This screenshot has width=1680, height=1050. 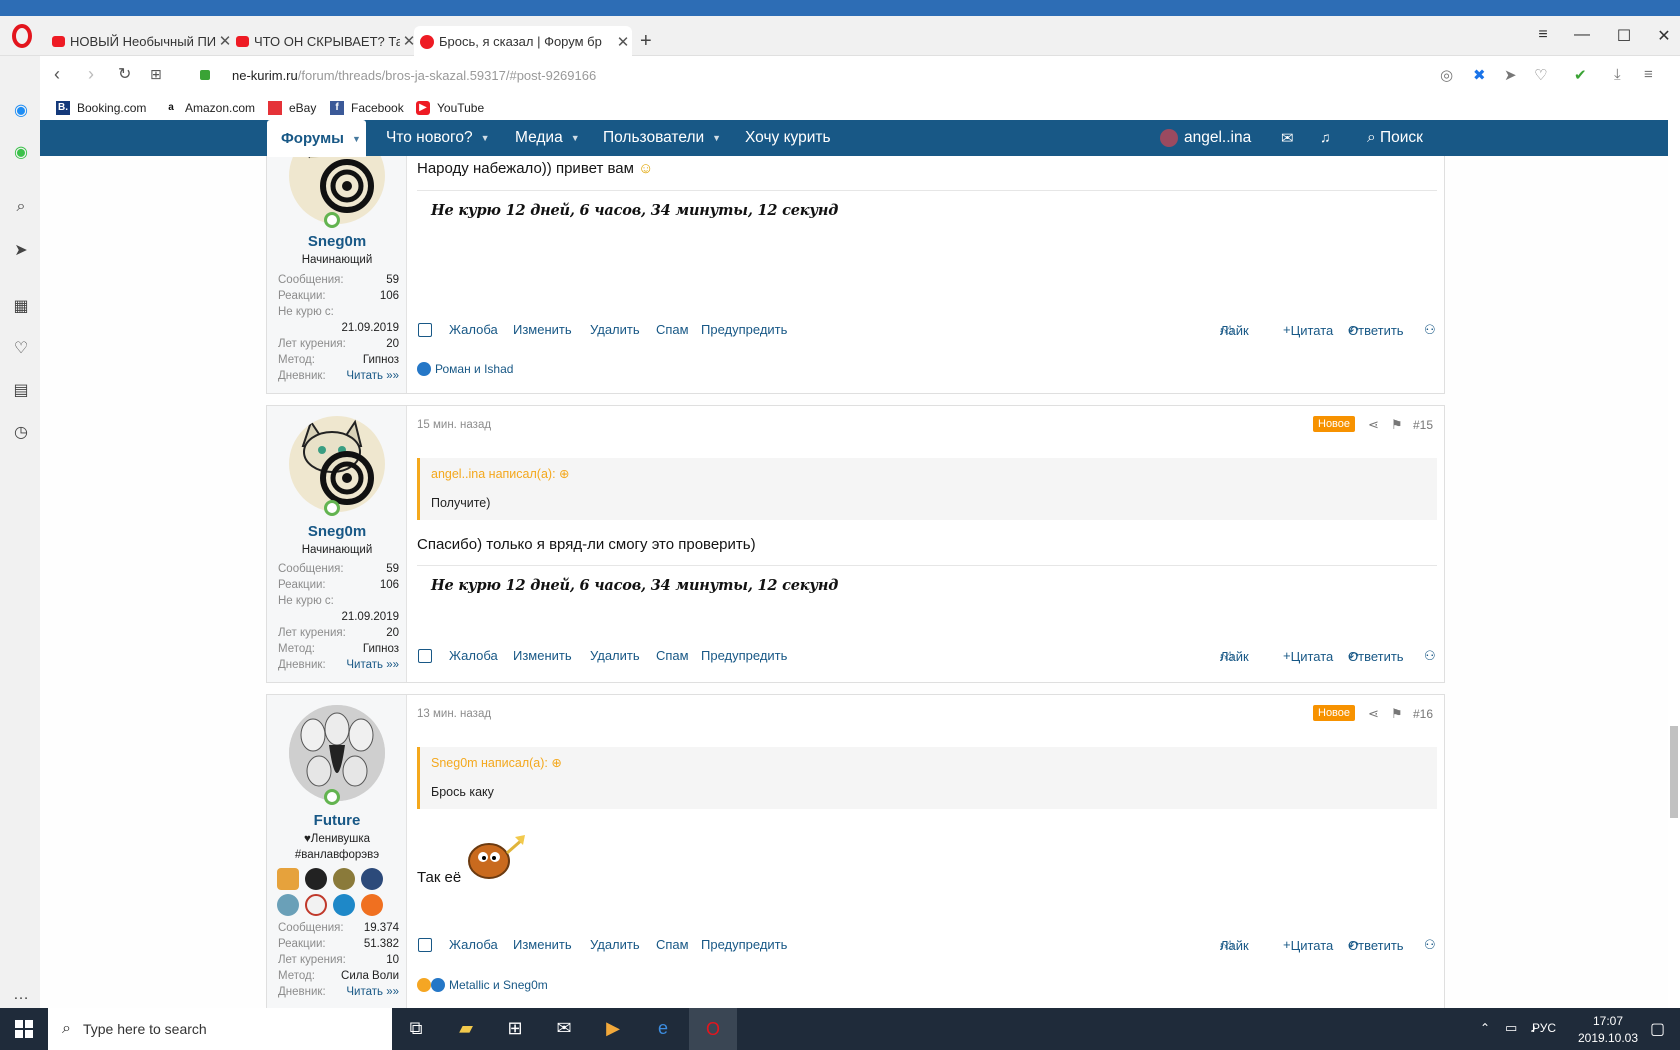 I want to click on username-link: Sneg0m, so click(x=337, y=531).